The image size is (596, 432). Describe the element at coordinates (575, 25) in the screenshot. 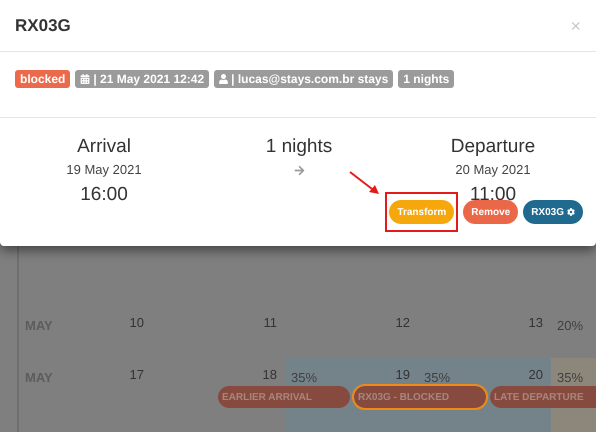

I see `close-button: ×` at that location.